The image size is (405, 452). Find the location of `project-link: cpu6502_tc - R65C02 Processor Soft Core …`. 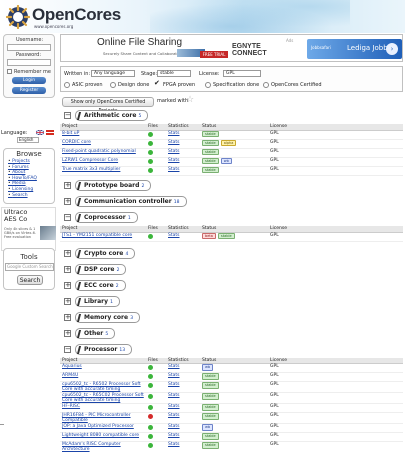

project-link: cpu6502_tc - R65C02 Processor Soft Core … is located at coordinates (103, 398).